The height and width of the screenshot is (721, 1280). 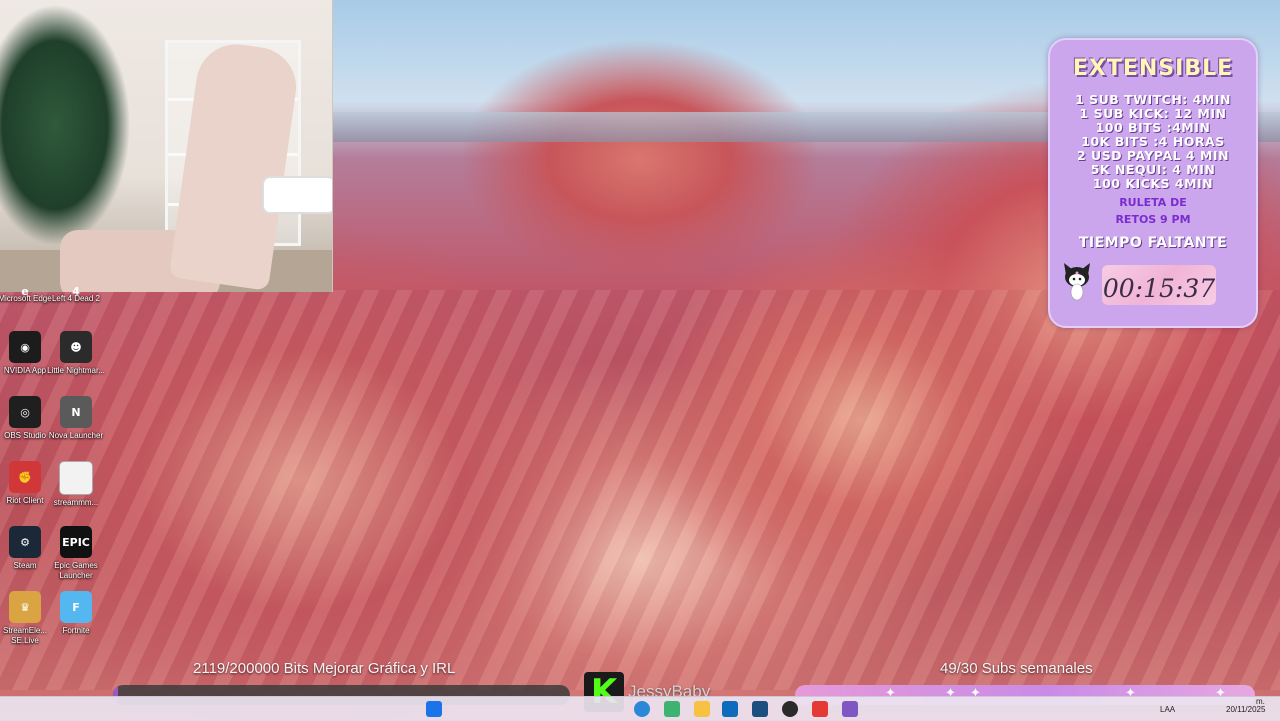 What do you see at coordinates (730, 709) in the screenshot?
I see `mail-icon` at bounding box center [730, 709].